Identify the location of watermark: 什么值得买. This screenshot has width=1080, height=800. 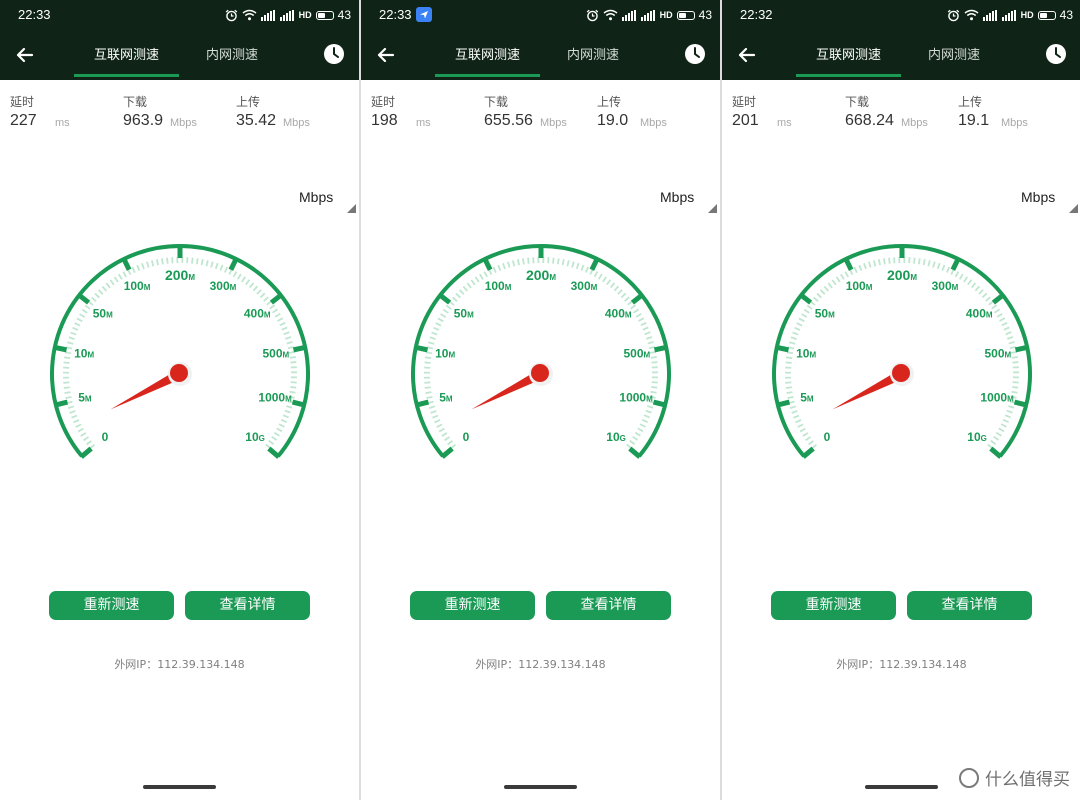
(1014, 777).